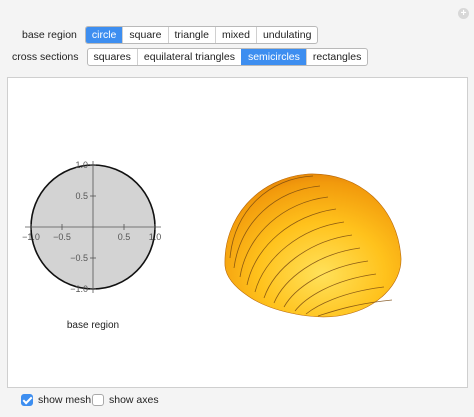  Describe the element at coordinates (134, 400) in the screenshot. I see `show-axes-label: show axes` at that location.